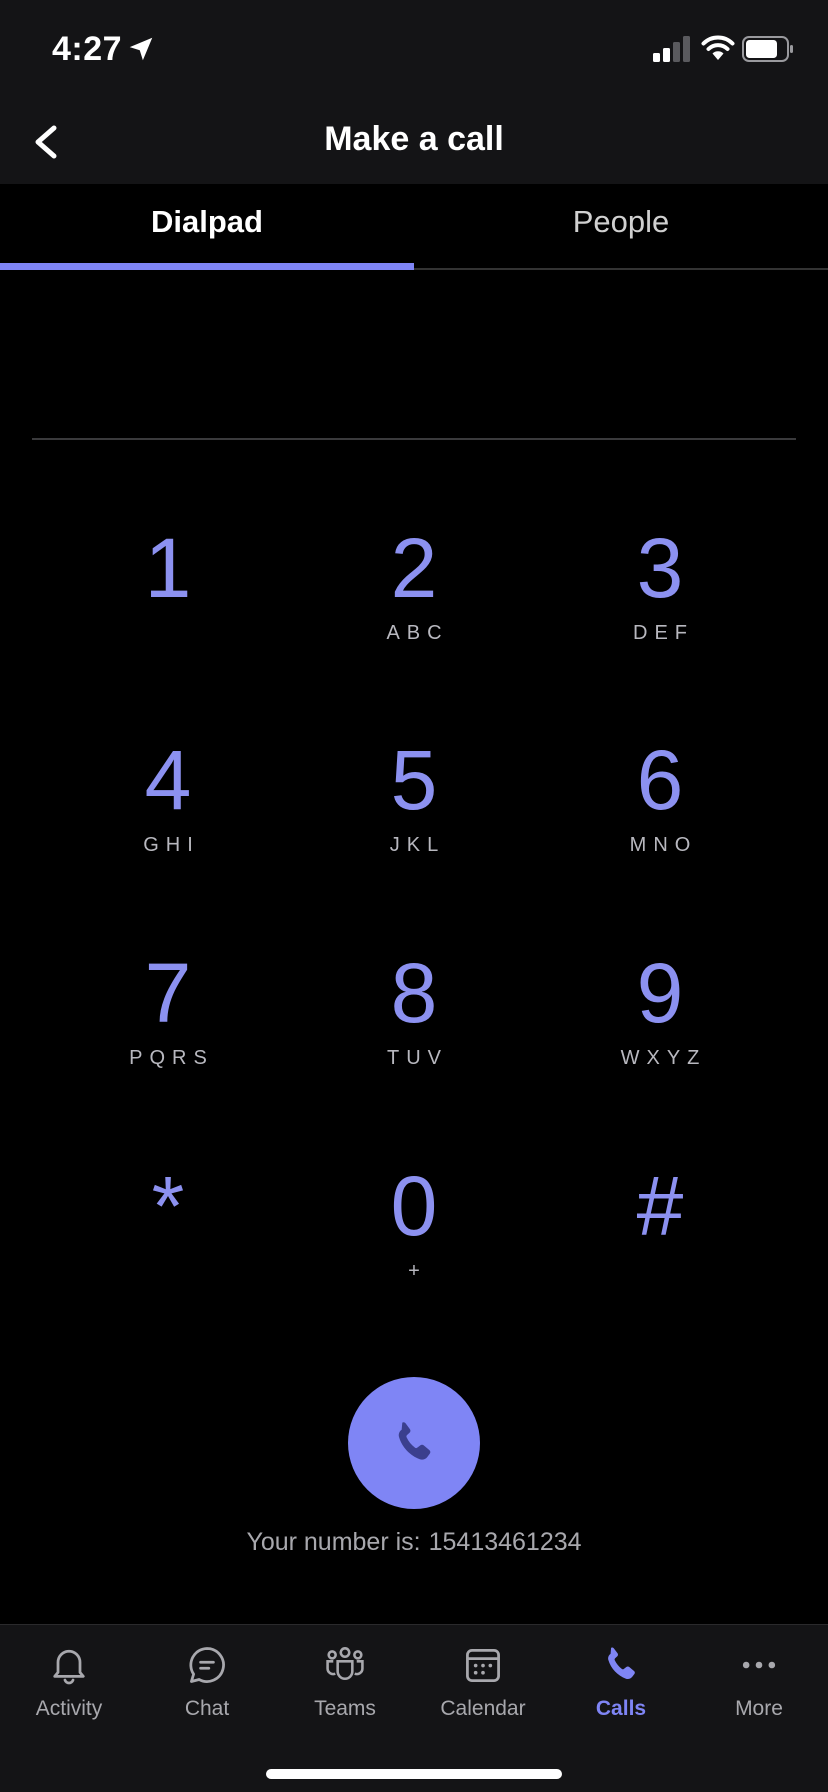  I want to click on nav-calendar: Calendar, so click(483, 1693).